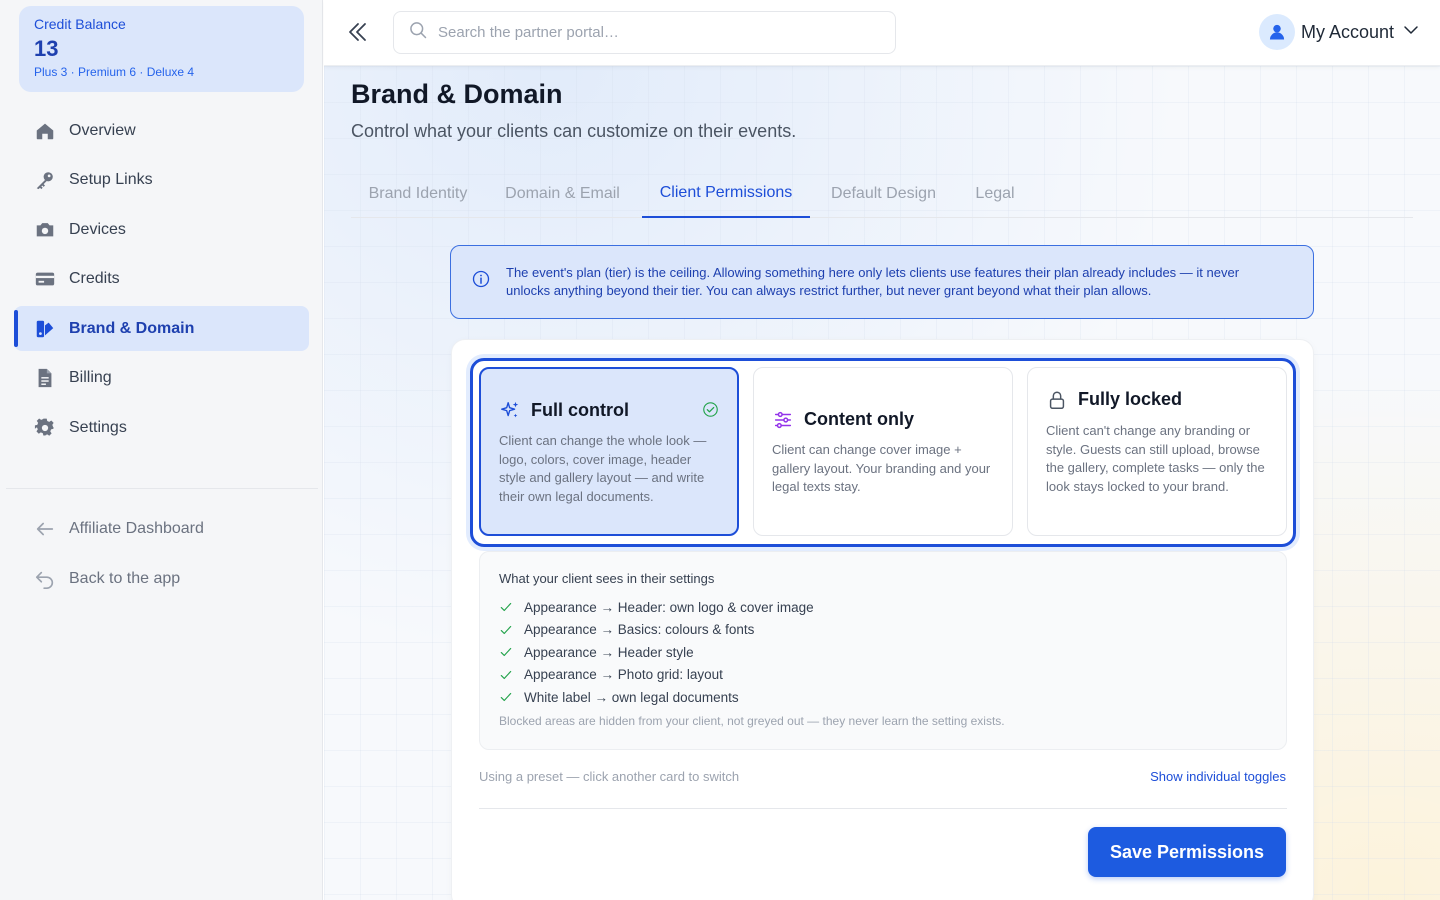 This screenshot has height=900, width=1440. Describe the element at coordinates (859, 419) in the screenshot. I see `preset-title: Content only` at that location.